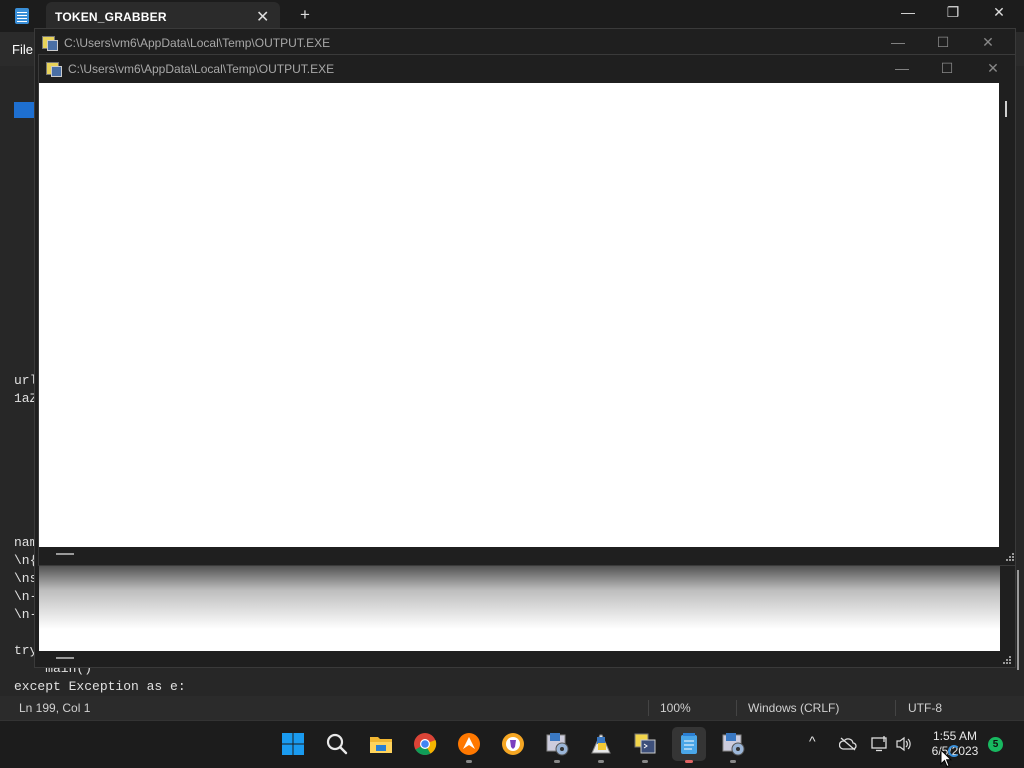 Image resolution: width=1024 pixels, height=768 pixels. Describe the element at coordinates (513, 744) in the screenshot. I see `brave-icon` at that location.